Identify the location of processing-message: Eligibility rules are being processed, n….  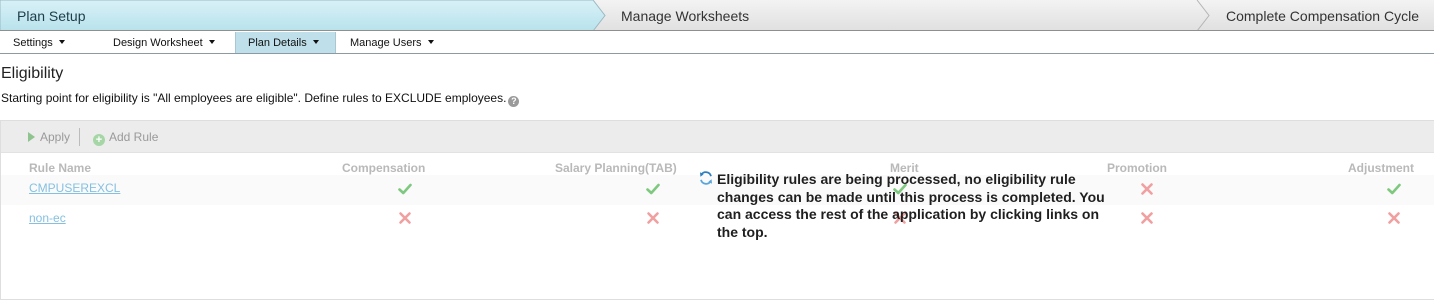
(911, 205).